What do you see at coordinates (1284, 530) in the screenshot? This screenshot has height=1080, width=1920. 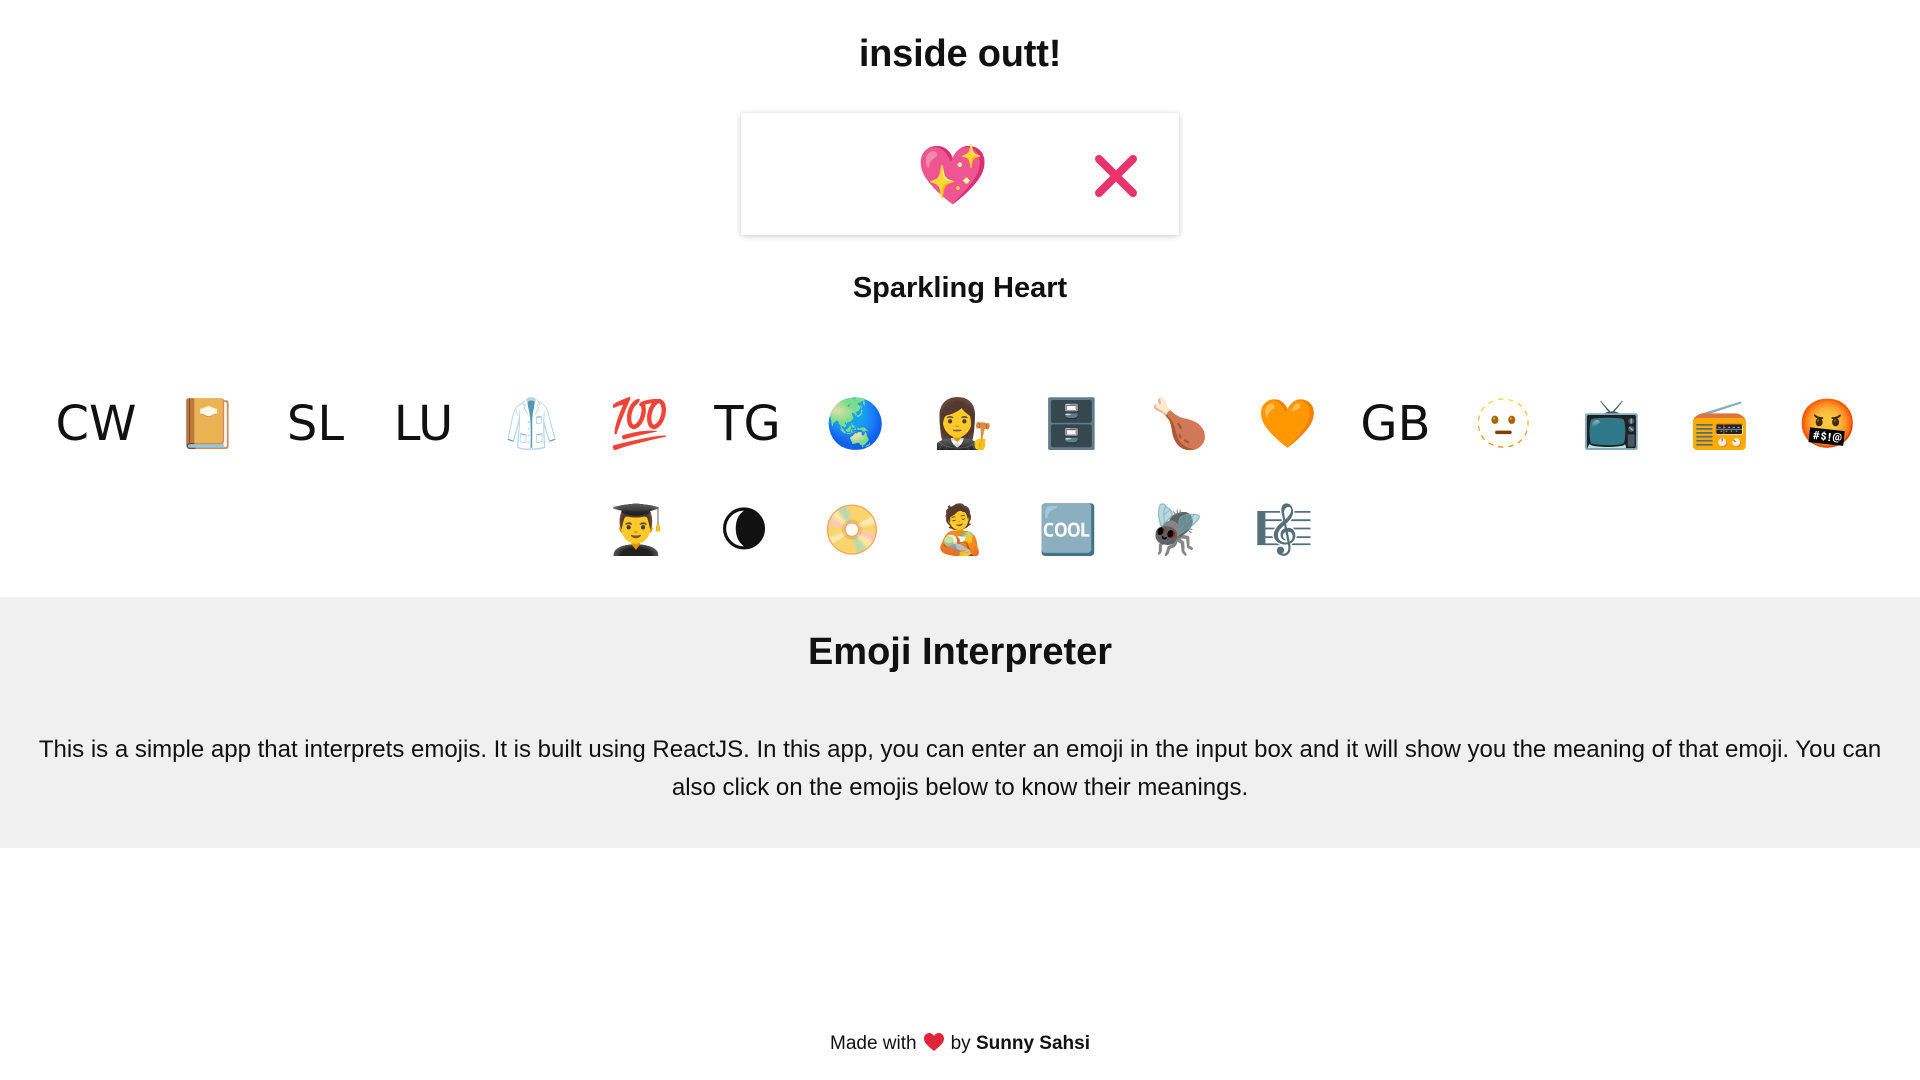 I see `emoji-list-item: 🎼` at bounding box center [1284, 530].